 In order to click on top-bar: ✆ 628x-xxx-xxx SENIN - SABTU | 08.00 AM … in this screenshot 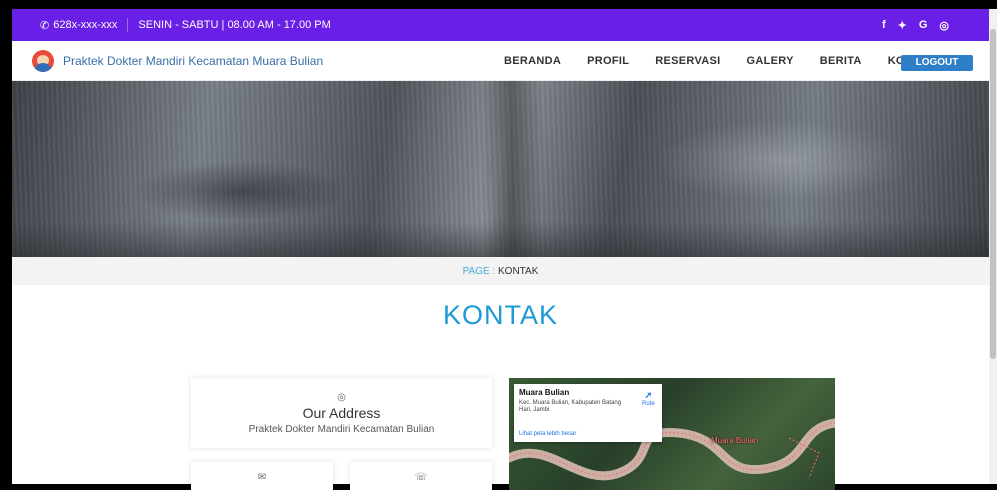, I will do `click(500, 25)`.